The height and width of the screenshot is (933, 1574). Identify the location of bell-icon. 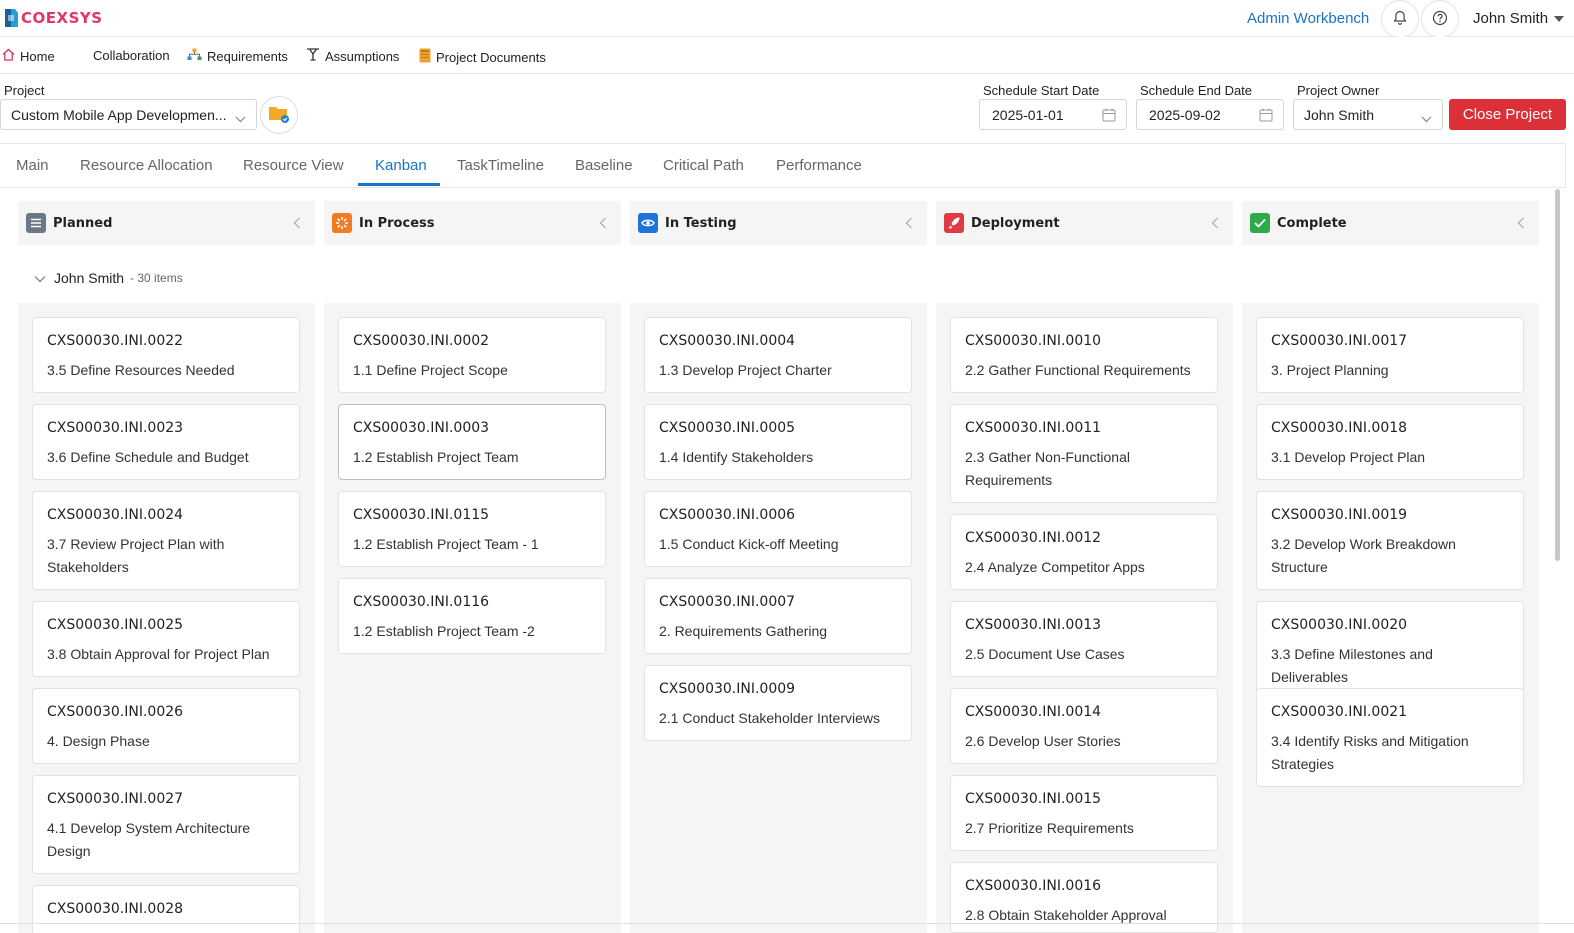
(1400, 19).